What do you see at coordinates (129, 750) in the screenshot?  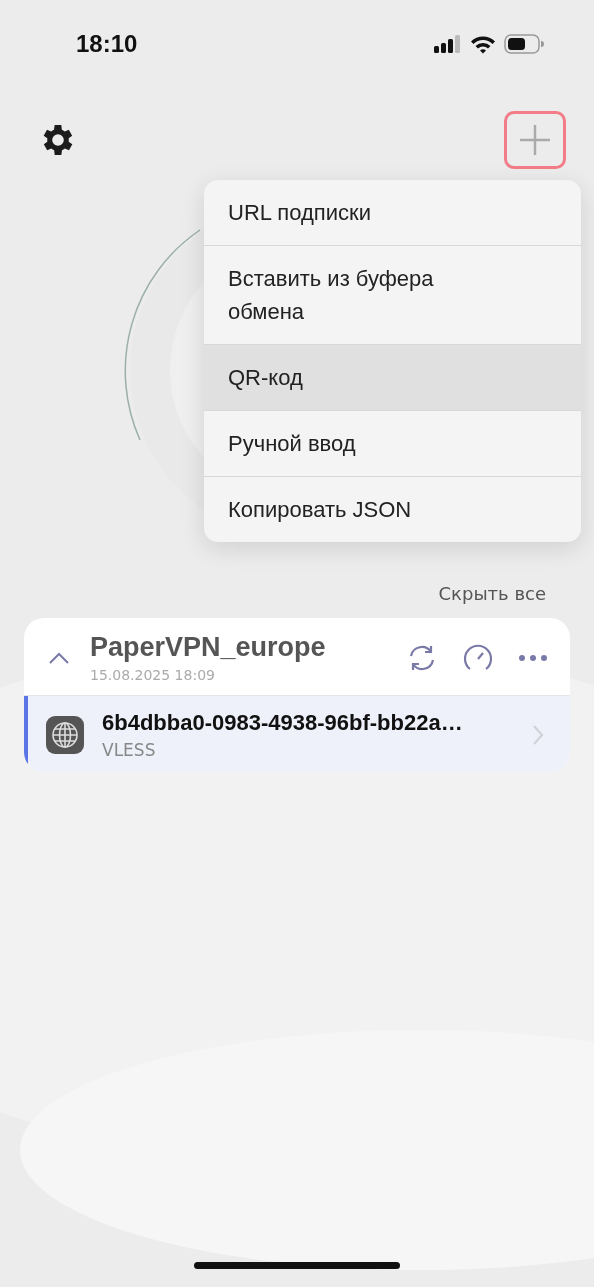 I see `server-protocol: VLESS` at bounding box center [129, 750].